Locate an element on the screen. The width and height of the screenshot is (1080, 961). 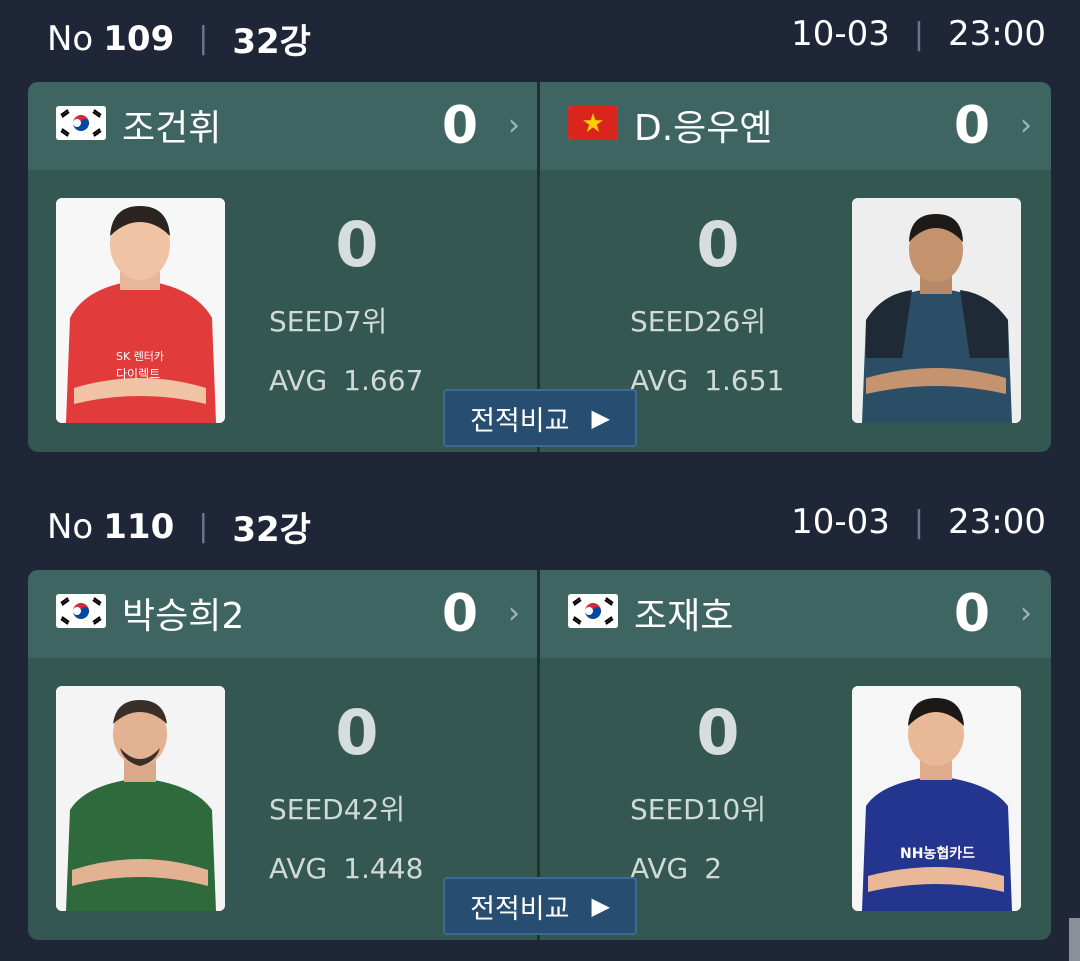
match-110: No 110 | 32강 10-03 | 23:00 is located at coordinates (540, 523).